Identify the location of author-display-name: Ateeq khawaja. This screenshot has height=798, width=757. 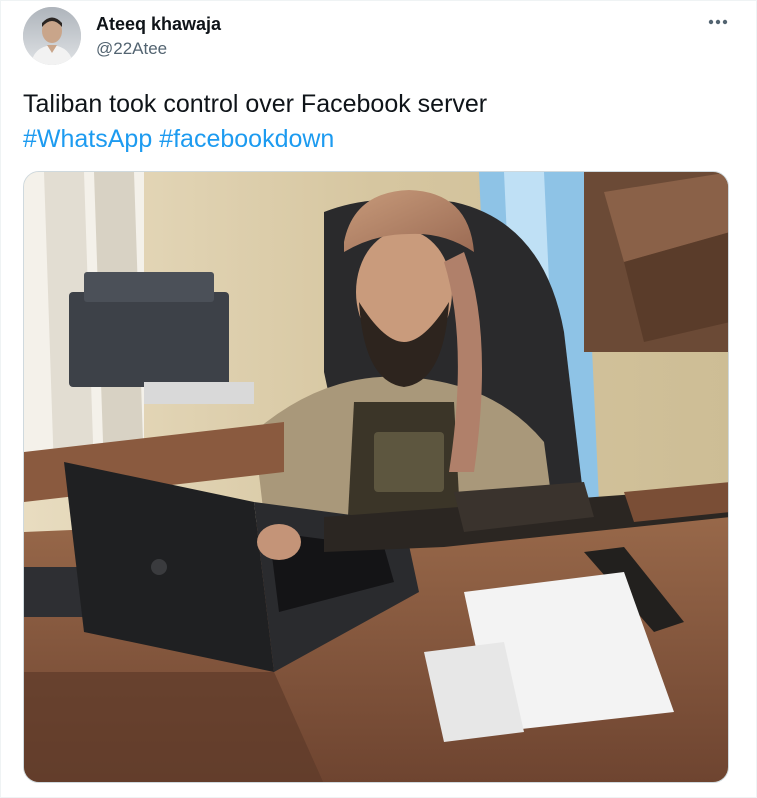
(158, 24).